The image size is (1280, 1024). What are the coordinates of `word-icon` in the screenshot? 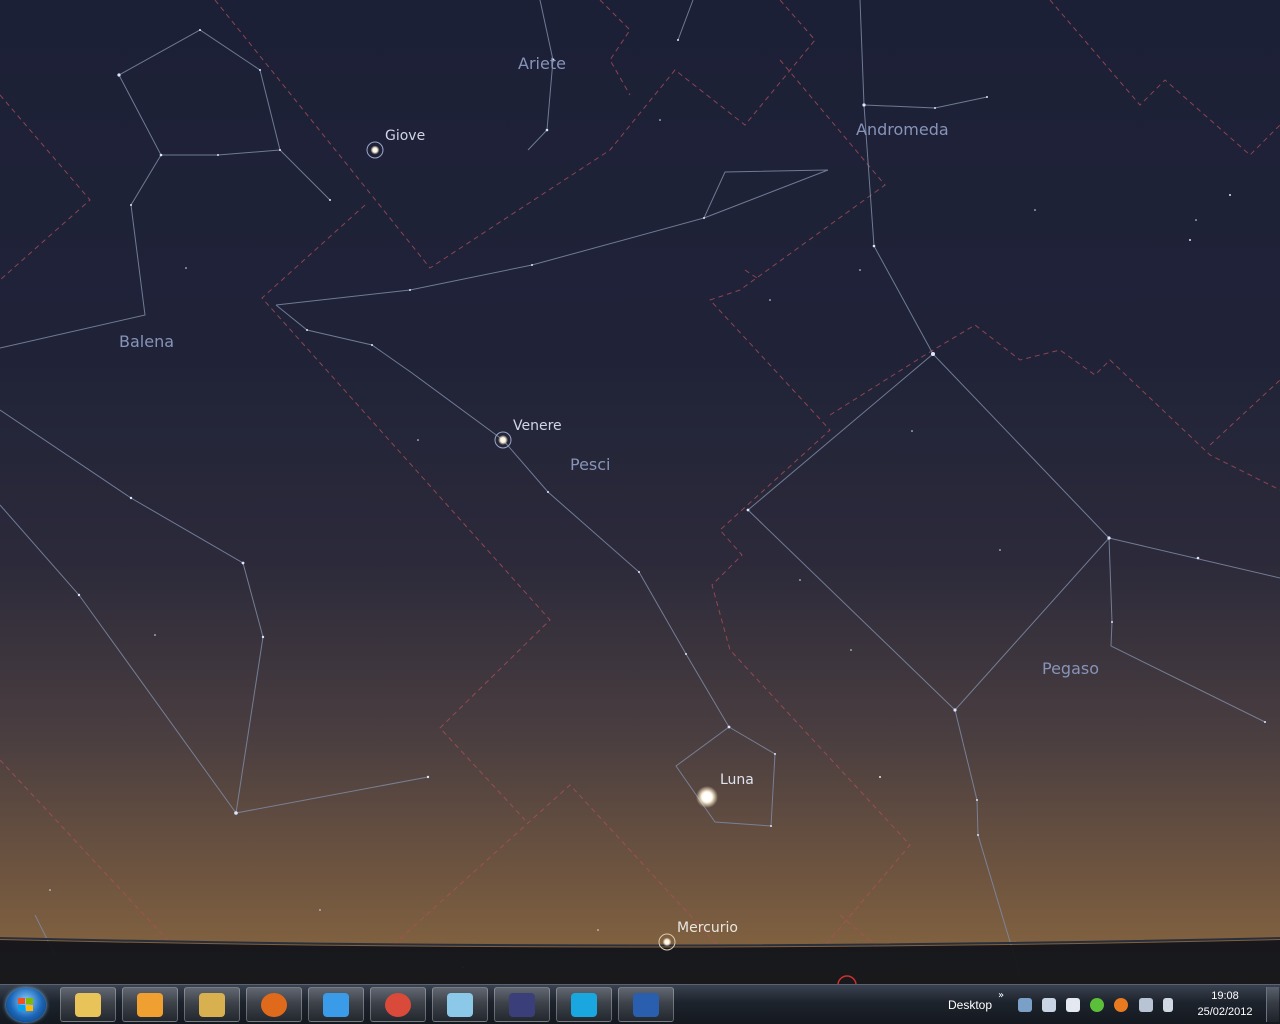 It's located at (646, 1005).